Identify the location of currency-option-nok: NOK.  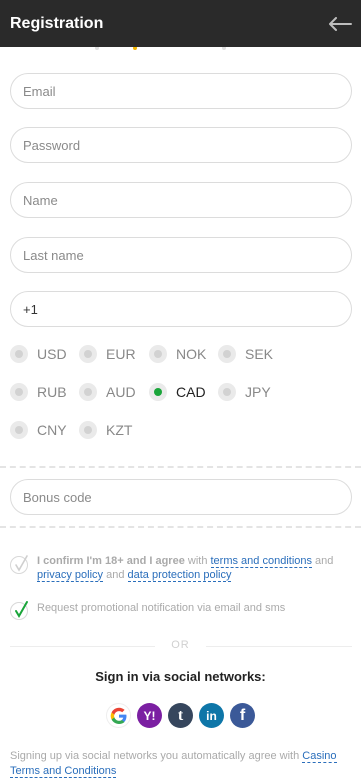
(177, 354).